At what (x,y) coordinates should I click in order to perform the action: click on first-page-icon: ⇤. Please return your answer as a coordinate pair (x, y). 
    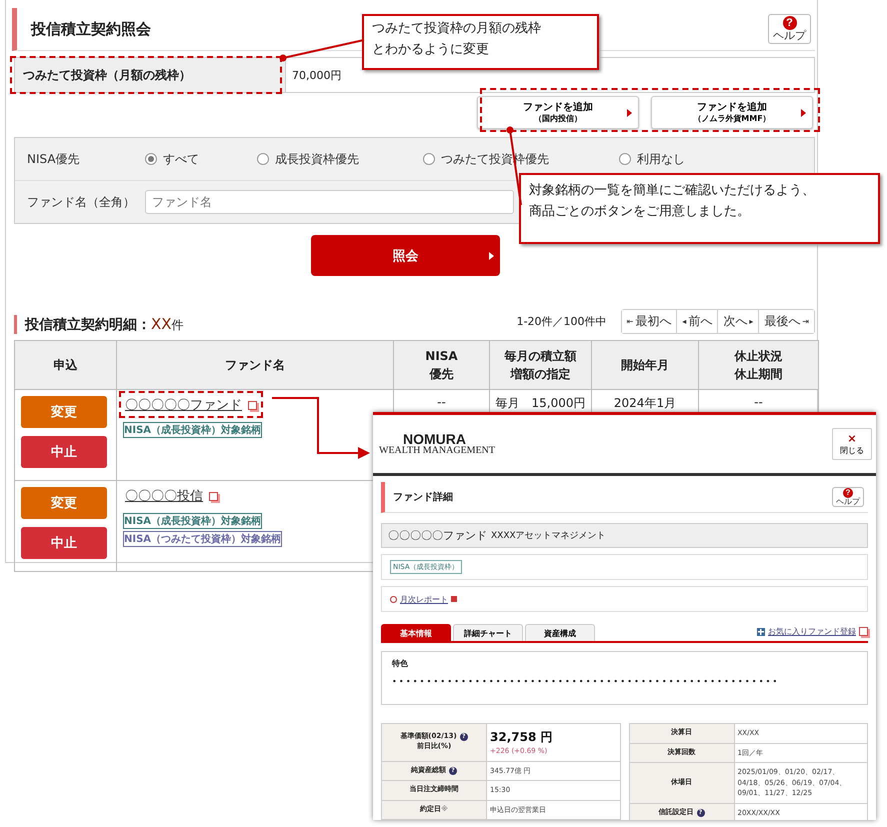
    Looking at the image, I should click on (630, 321).